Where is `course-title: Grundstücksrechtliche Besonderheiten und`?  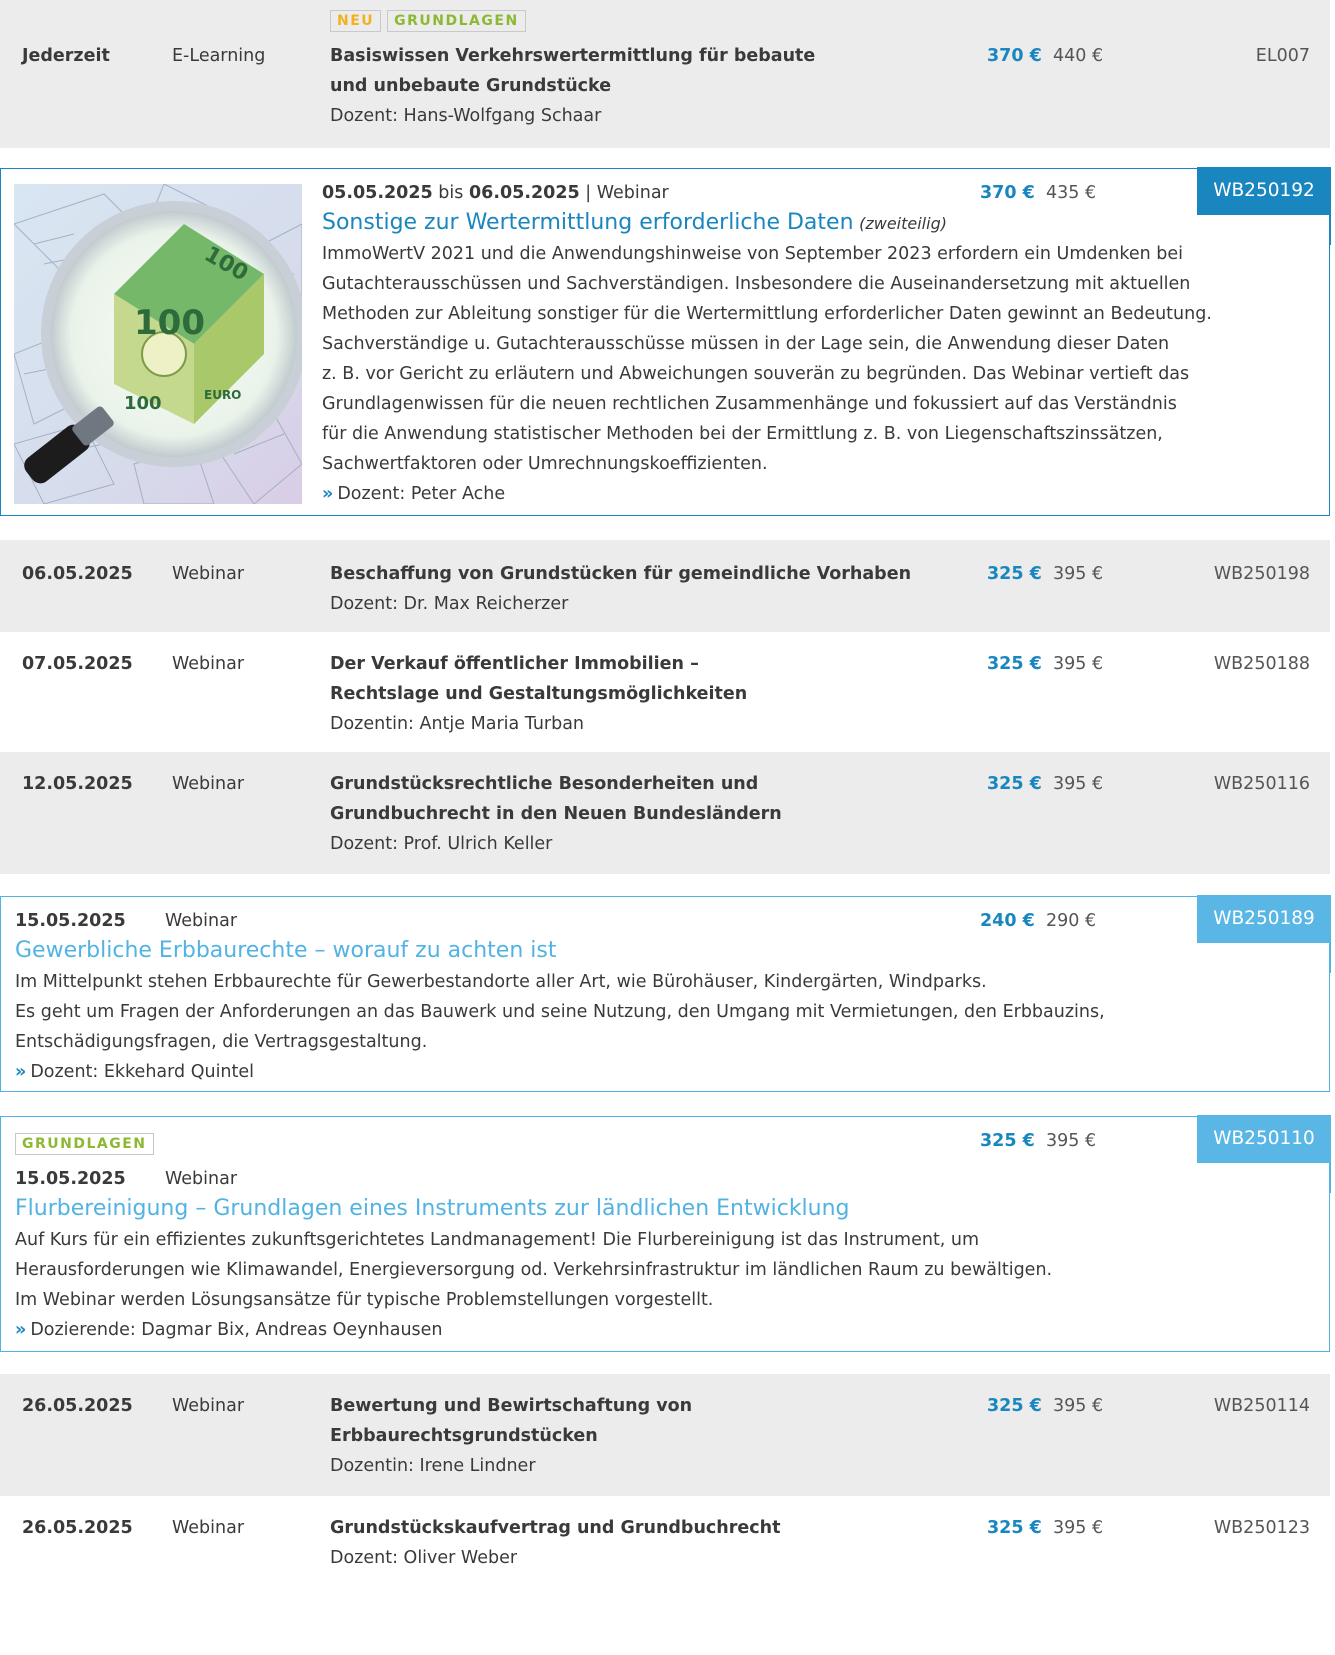 course-title: Grundstücksrechtliche Besonderheiten und is located at coordinates (544, 784).